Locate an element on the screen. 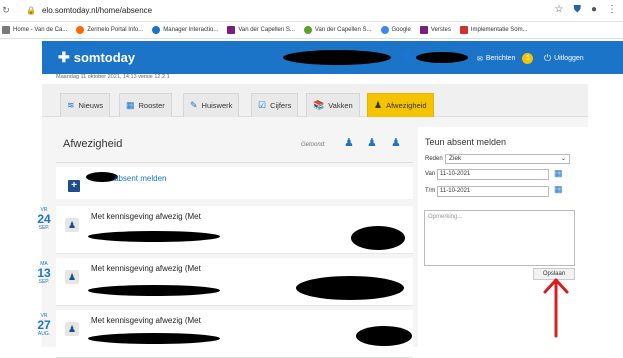  pencil-icon: ✎ is located at coordinates (194, 105).